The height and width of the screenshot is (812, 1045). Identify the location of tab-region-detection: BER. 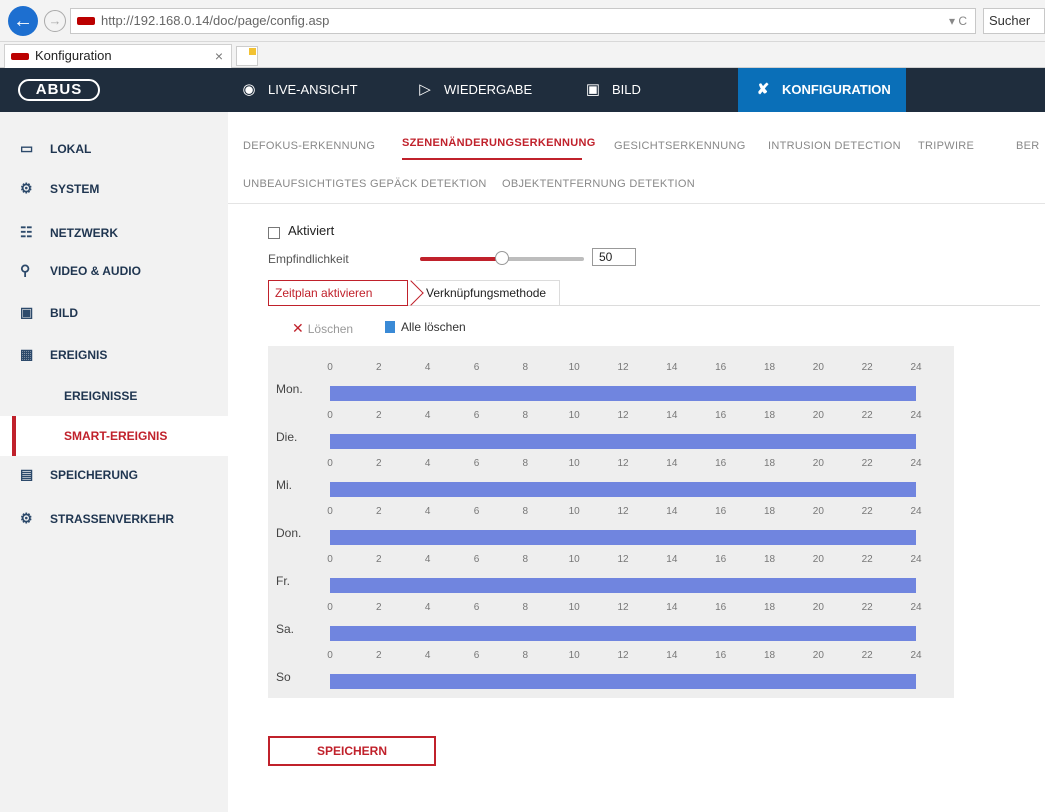
(1030, 146).